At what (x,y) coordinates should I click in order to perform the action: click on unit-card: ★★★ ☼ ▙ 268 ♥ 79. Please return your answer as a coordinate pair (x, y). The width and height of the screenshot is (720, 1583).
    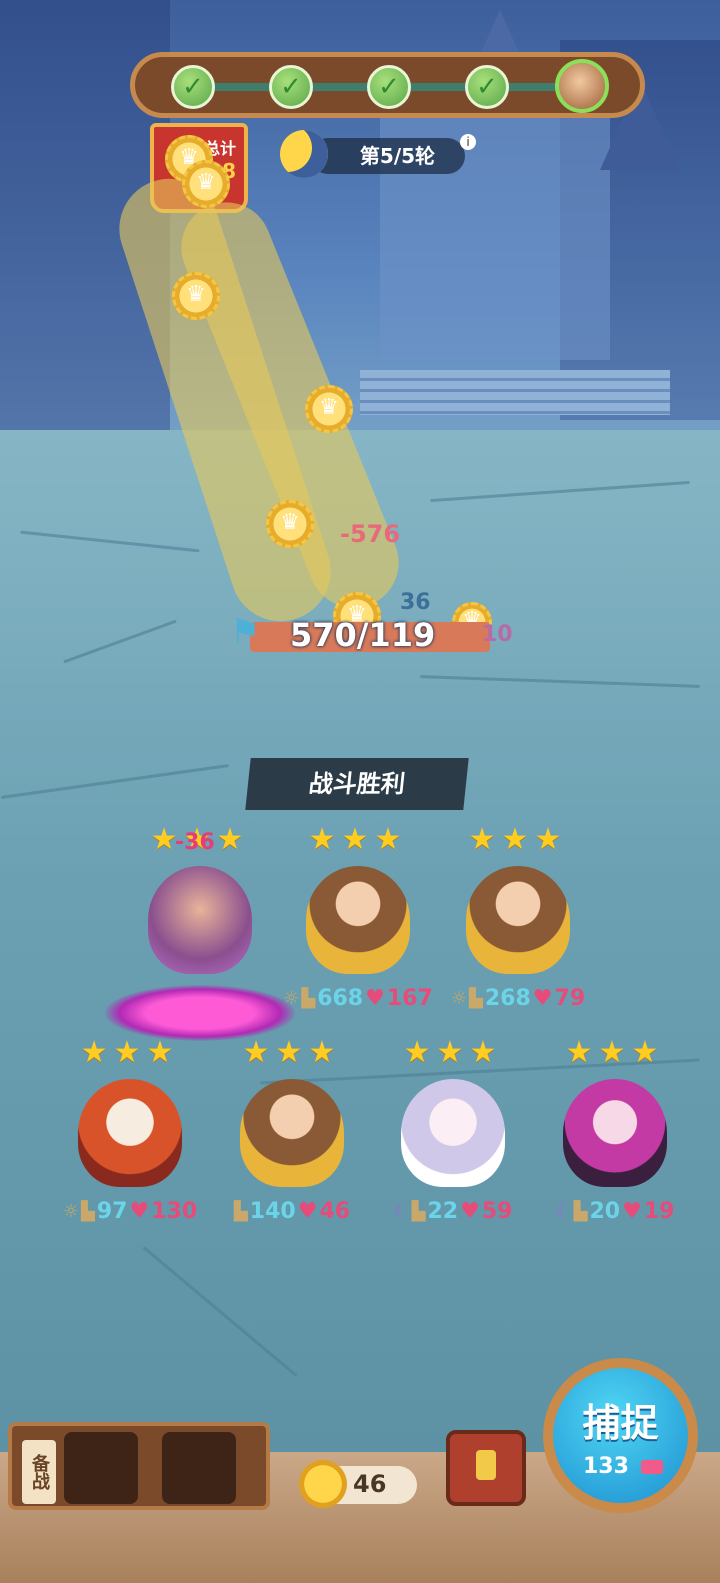
    Looking at the image, I should click on (518, 917).